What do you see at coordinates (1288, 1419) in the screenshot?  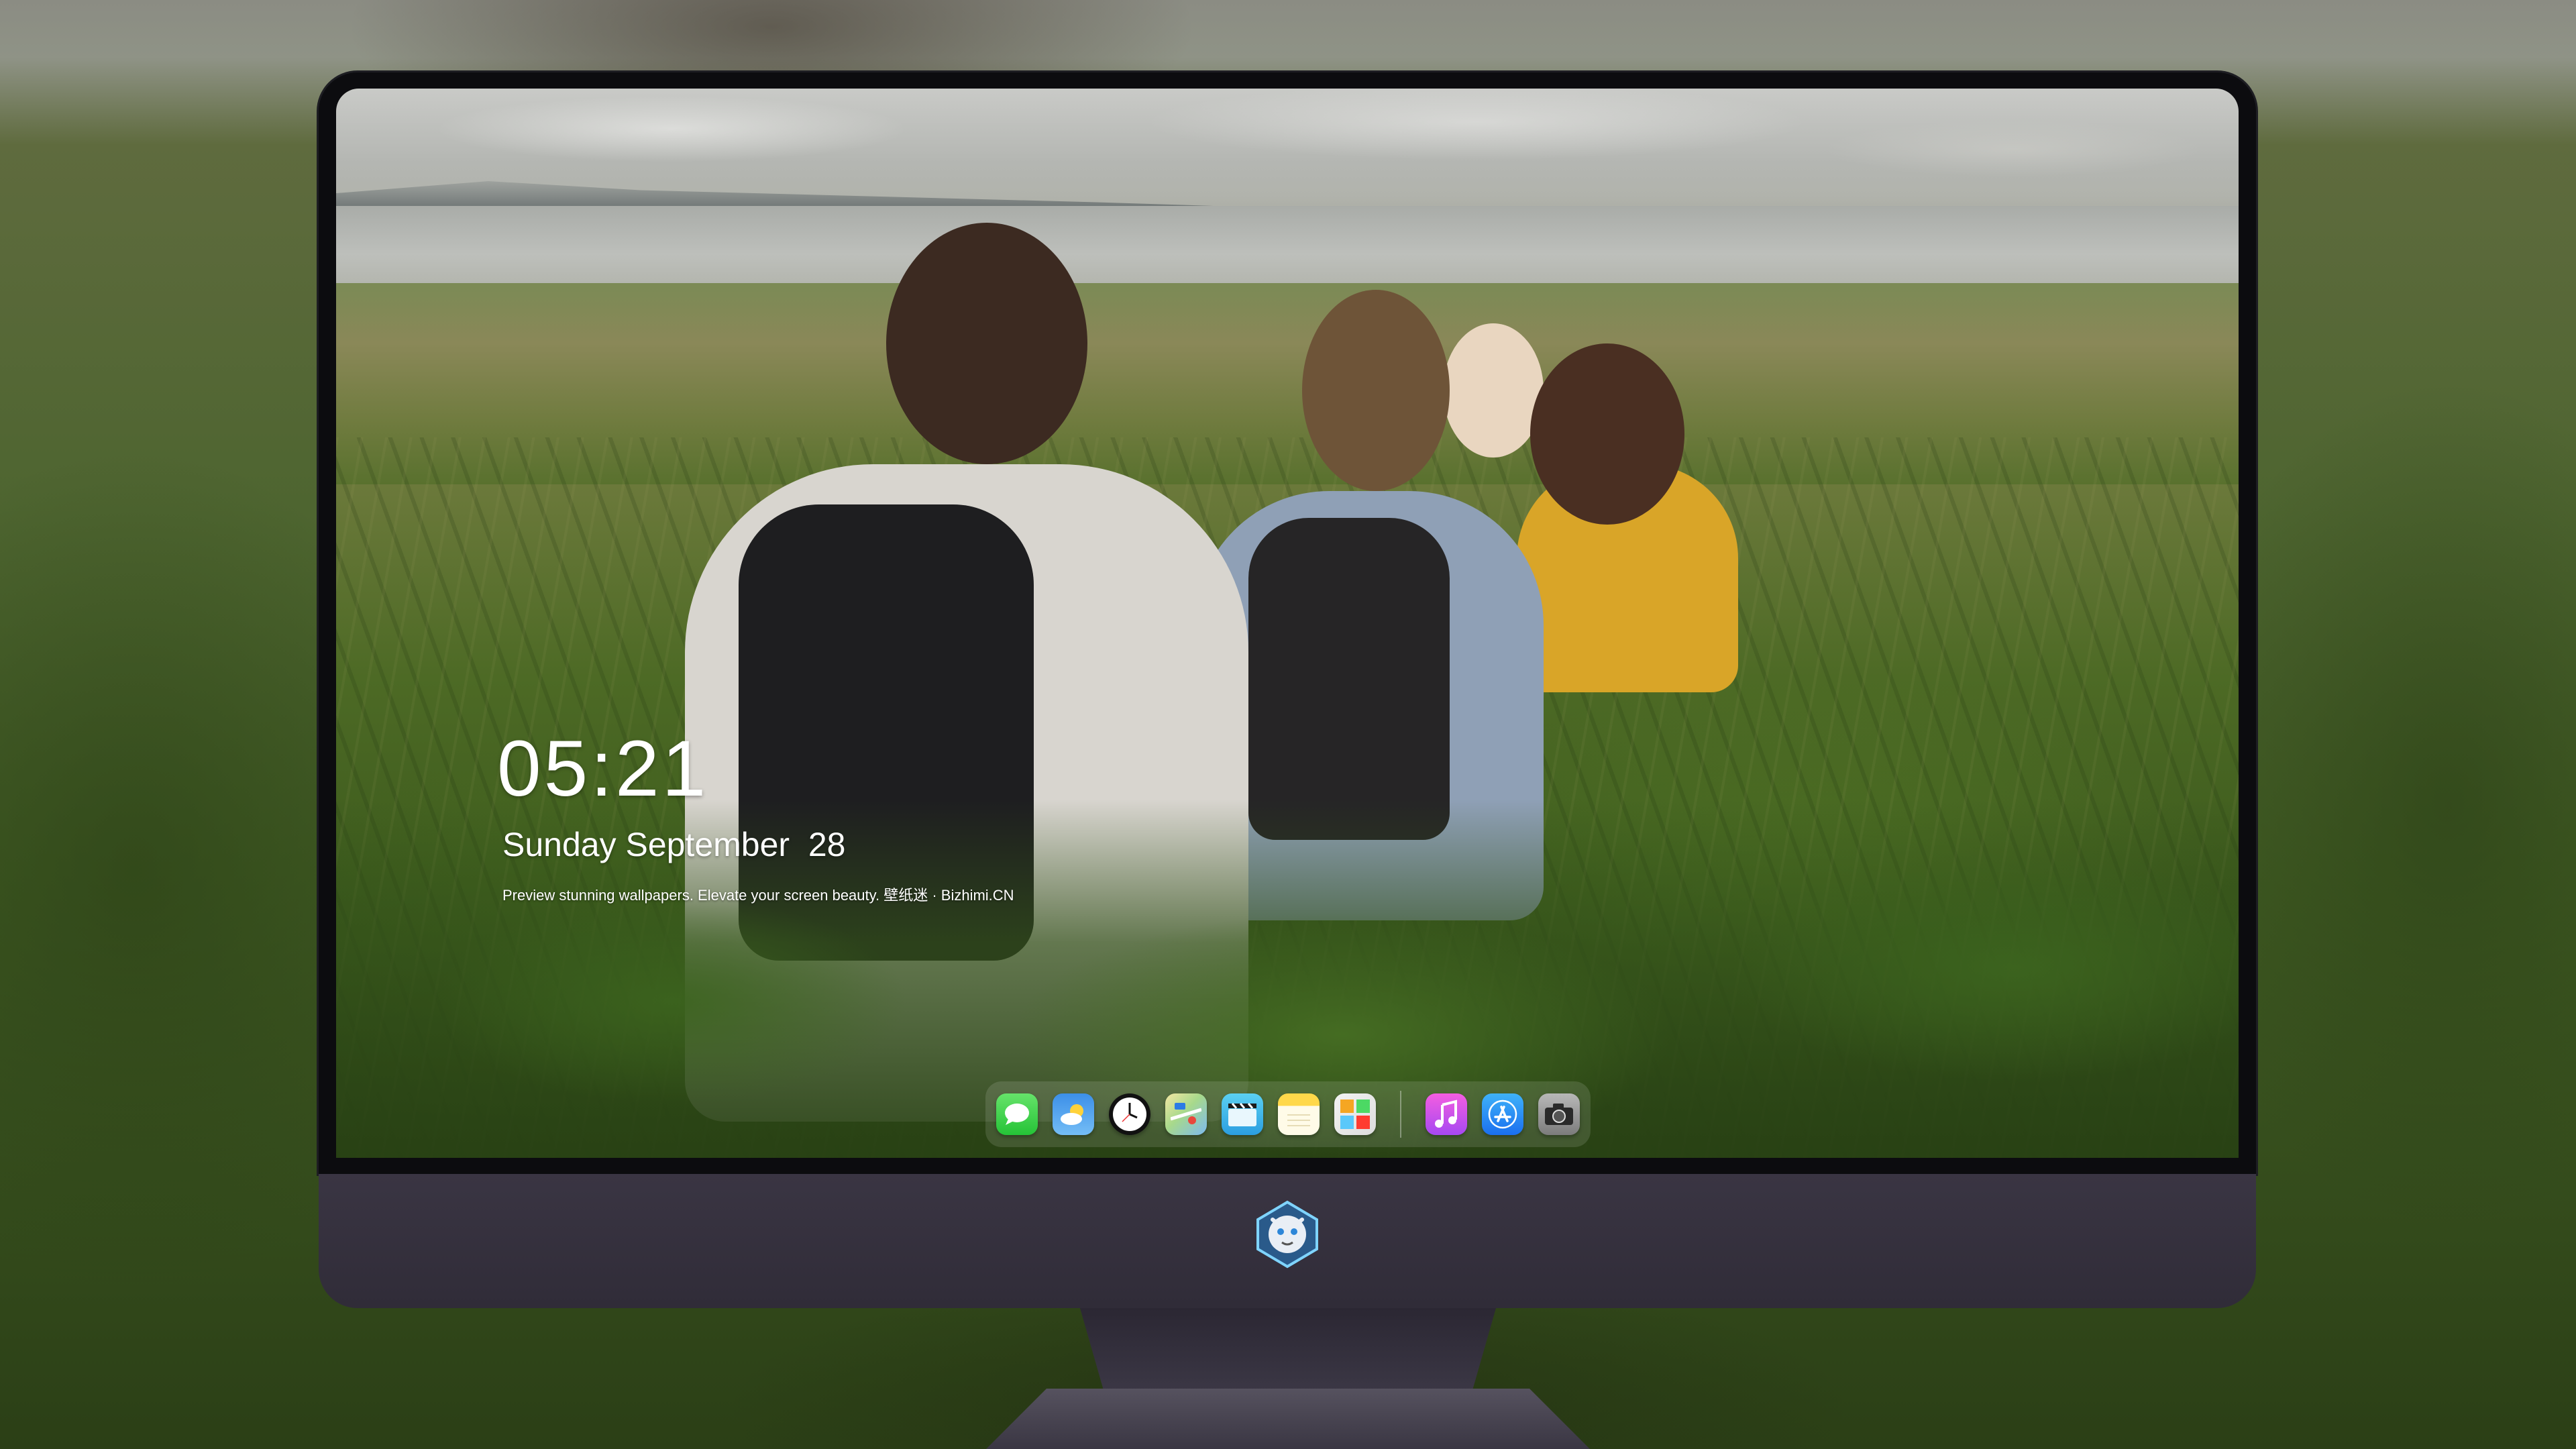 I see `monitor-stand-base` at bounding box center [1288, 1419].